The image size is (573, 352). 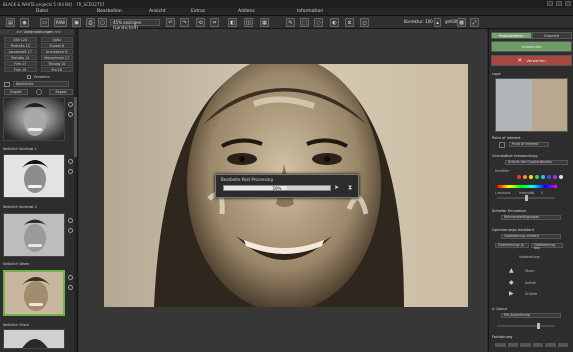 I want to click on sharpen-icon: ▶, so click(x=511, y=293).